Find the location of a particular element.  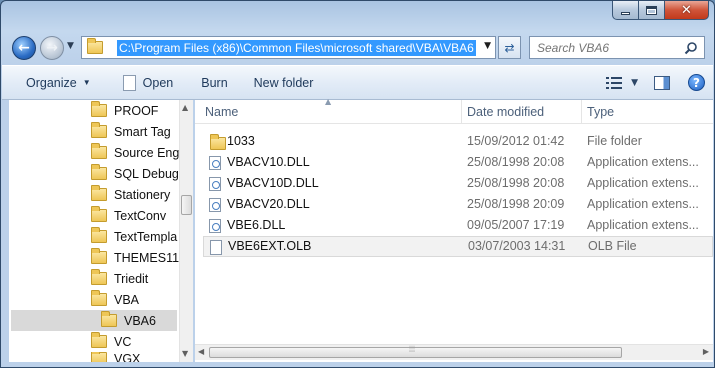

details-view-icon is located at coordinates (614, 82).